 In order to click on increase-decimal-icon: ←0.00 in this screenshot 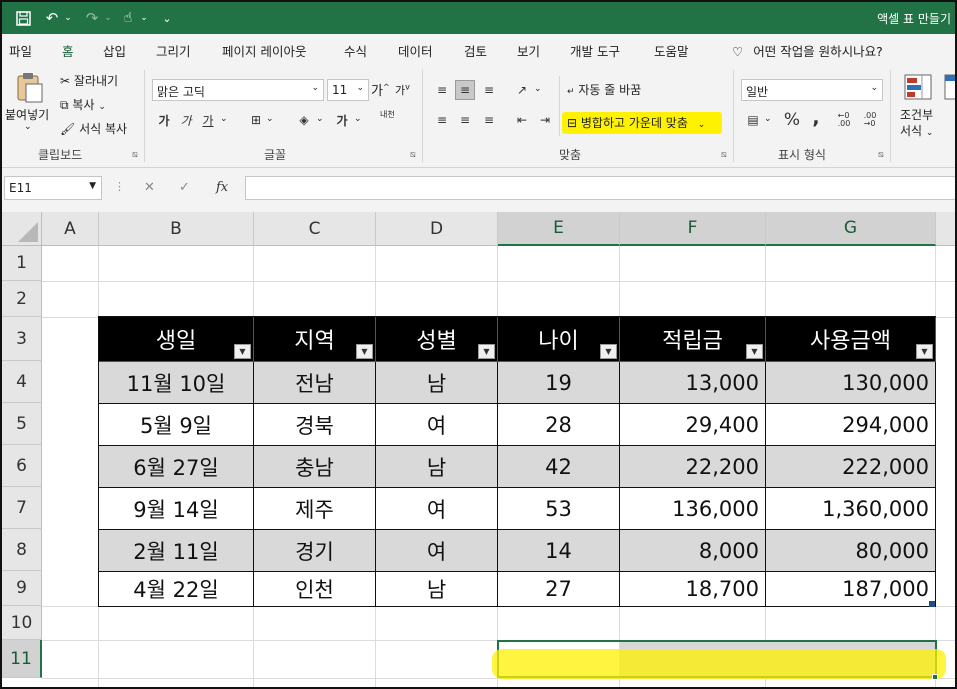, I will do `click(844, 120)`.